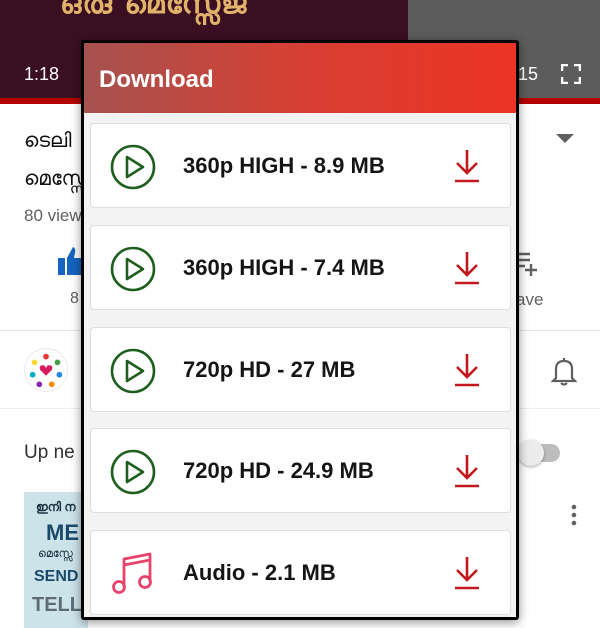 Image resolution: width=600 pixels, height=628 pixels. Describe the element at coordinates (300, 78) in the screenshot. I see `dialog-header: Download` at that location.